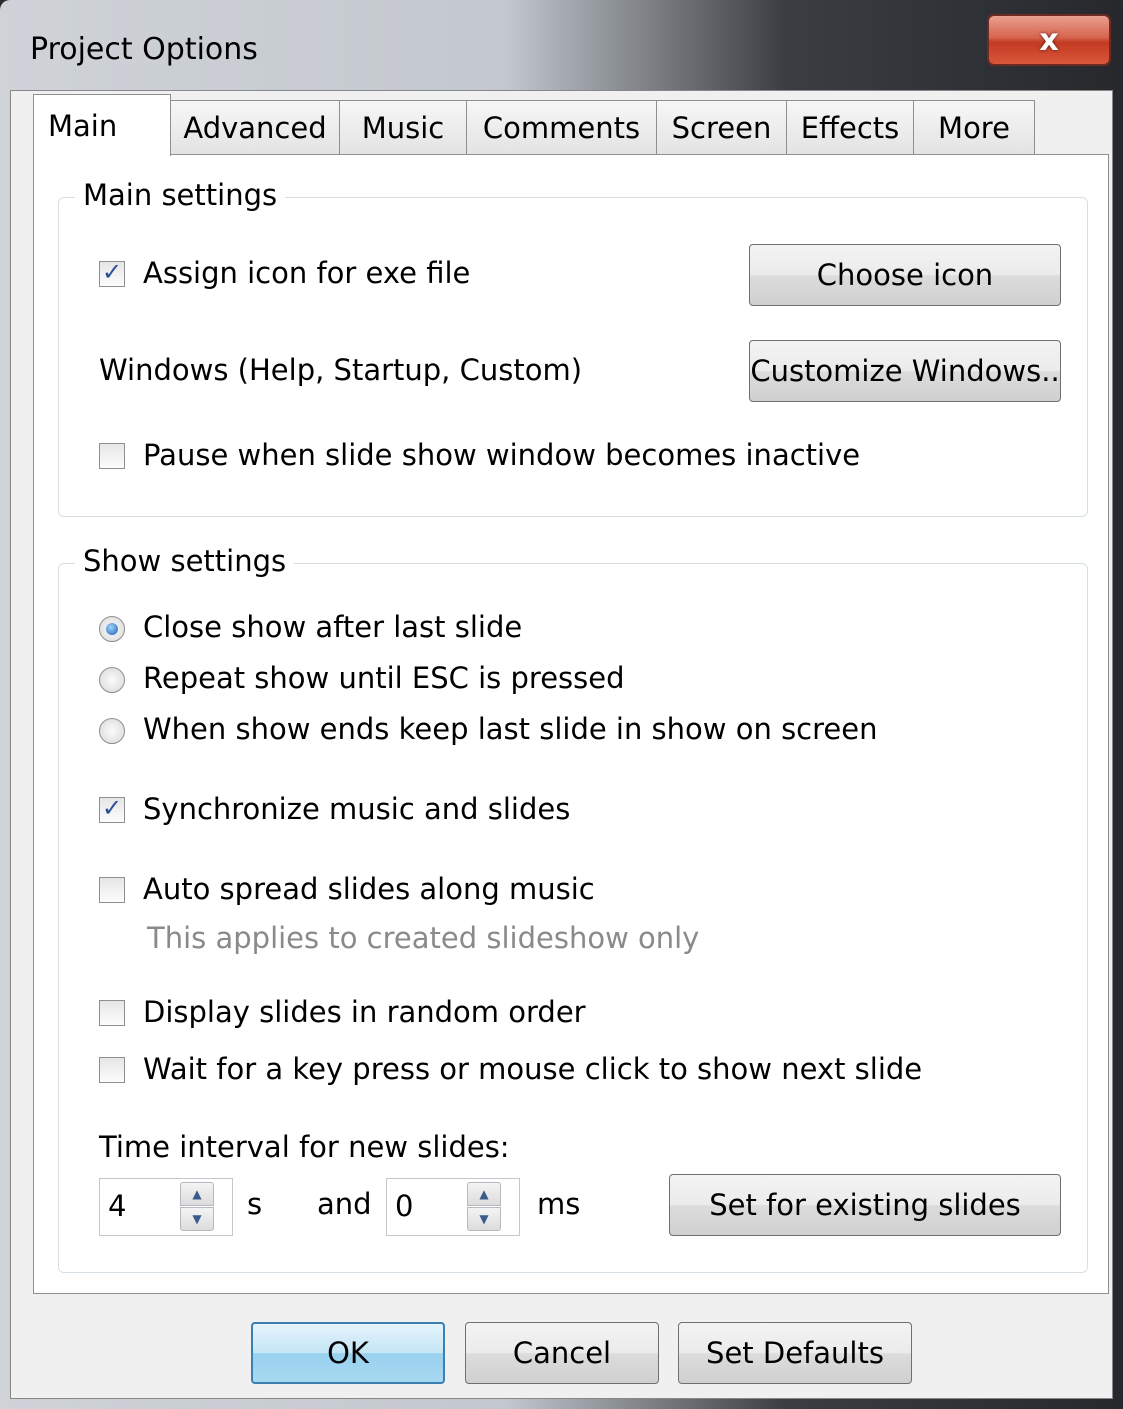 The image size is (1123, 1409). Describe the element at coordinates (341, 370) in the screenshot. I see `windows-label: Windows (Help, Startup, Custom)` at that location.